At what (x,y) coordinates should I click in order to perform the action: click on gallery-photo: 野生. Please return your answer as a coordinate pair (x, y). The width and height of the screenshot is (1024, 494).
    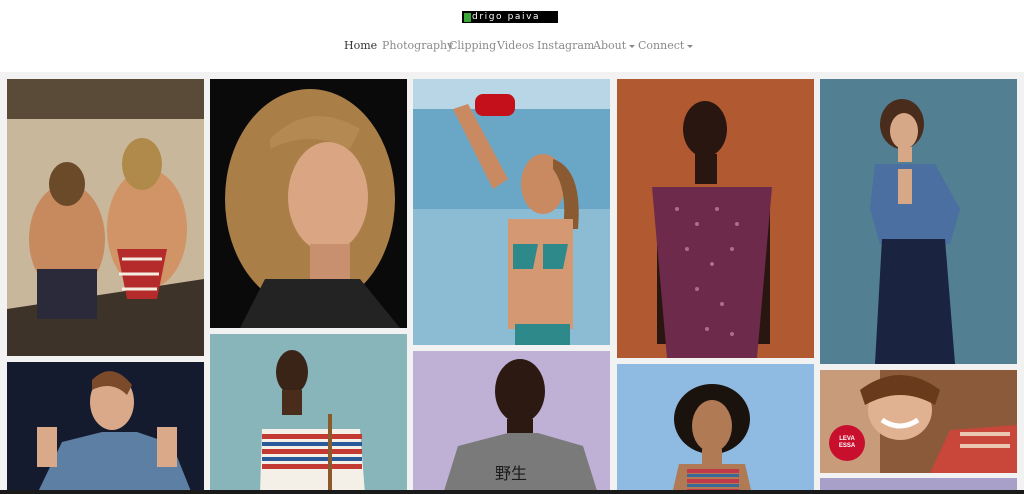
    Looking at the image, I should click on (511, 422).